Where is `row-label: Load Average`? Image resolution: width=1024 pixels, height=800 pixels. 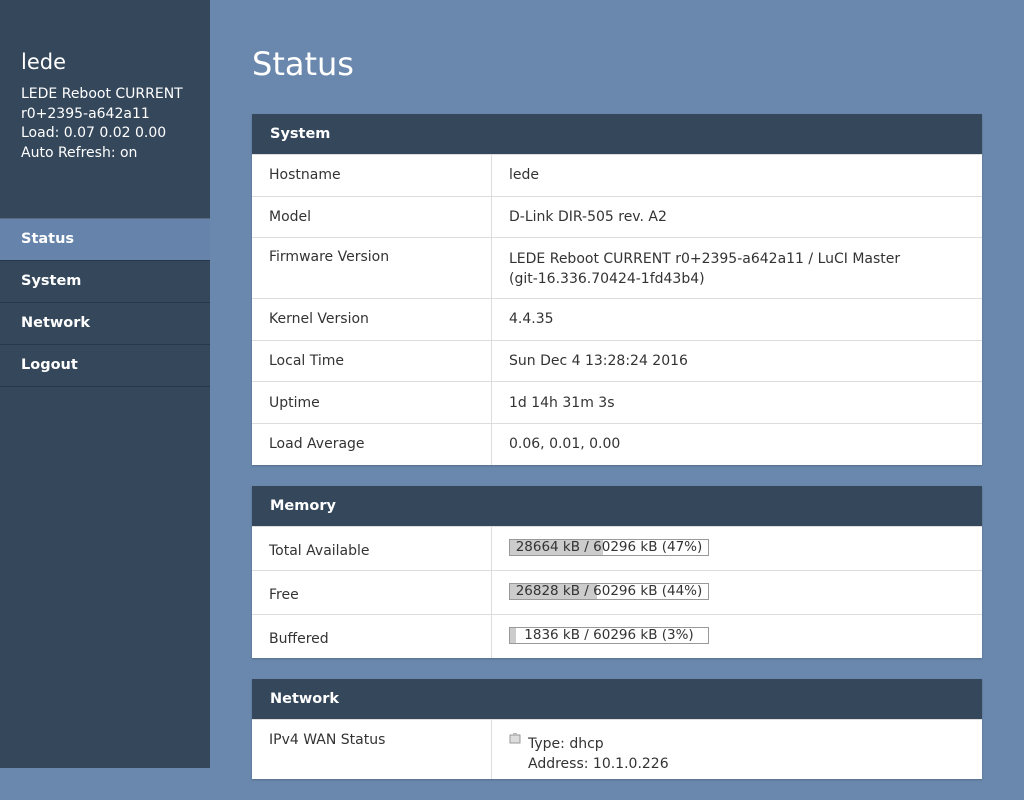 row-label: Load Average is located at coordinates (372, 444).